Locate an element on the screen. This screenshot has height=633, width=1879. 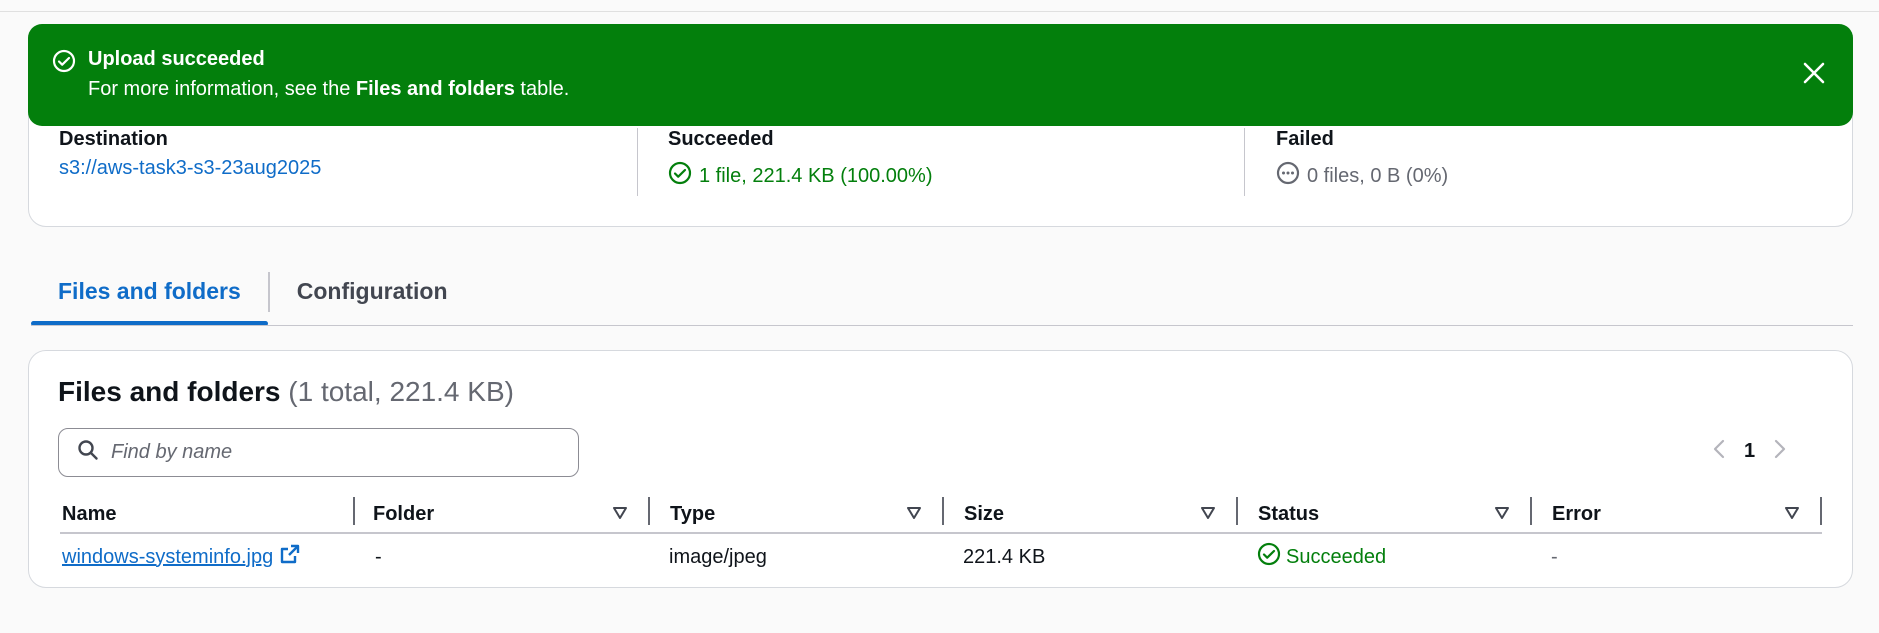
table-header-divider is located at coordinates (941, 533).